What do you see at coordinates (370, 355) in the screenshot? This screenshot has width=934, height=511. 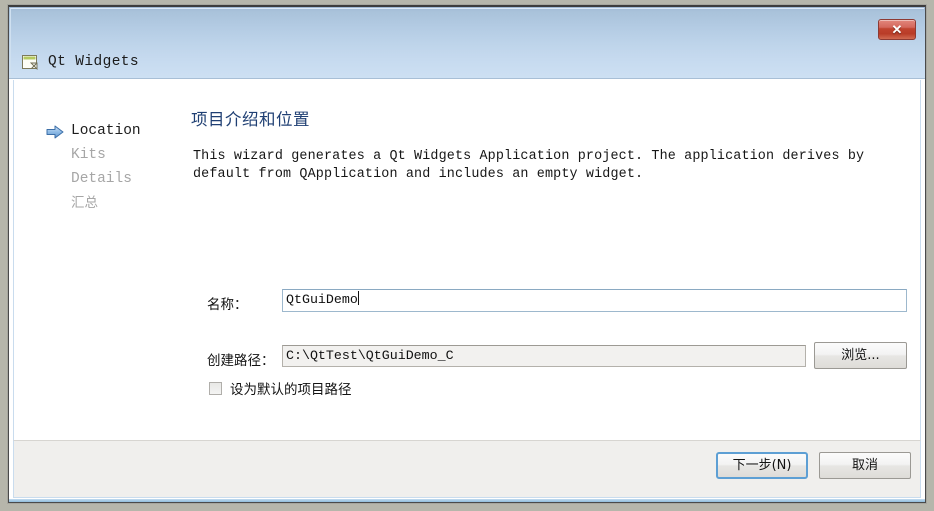 I see `project-path-value: C:\QtTest\QtGuiDemo_C` at bounding box center [370, 355].